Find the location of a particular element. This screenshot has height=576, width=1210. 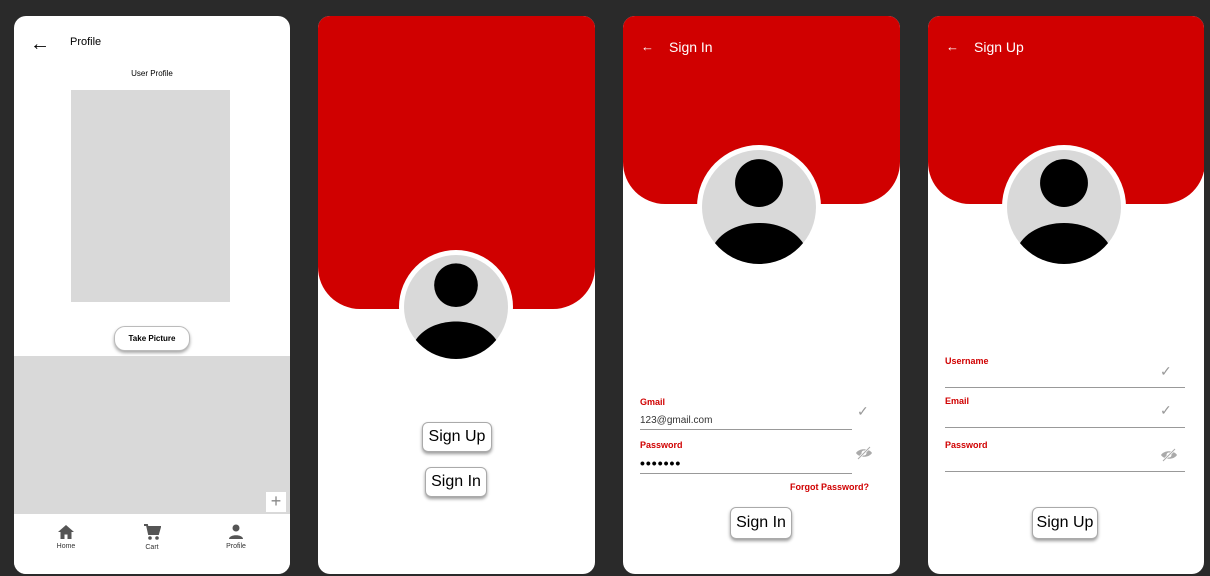

username-field is located at coordinates (1065, 387).